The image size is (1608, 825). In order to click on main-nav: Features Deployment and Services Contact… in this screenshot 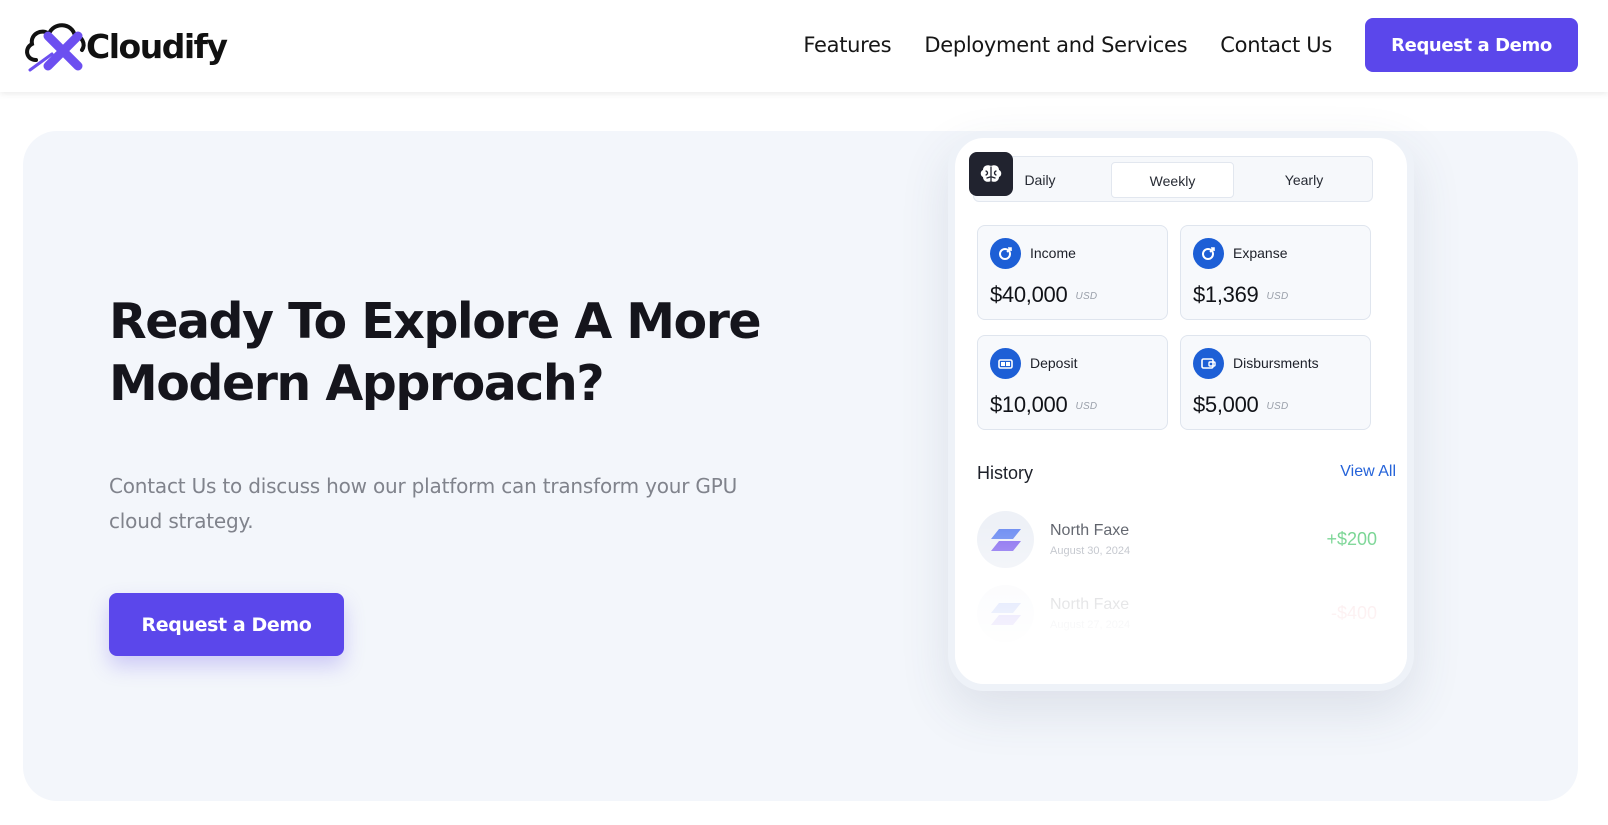, I will do `click(1190, 45)`.